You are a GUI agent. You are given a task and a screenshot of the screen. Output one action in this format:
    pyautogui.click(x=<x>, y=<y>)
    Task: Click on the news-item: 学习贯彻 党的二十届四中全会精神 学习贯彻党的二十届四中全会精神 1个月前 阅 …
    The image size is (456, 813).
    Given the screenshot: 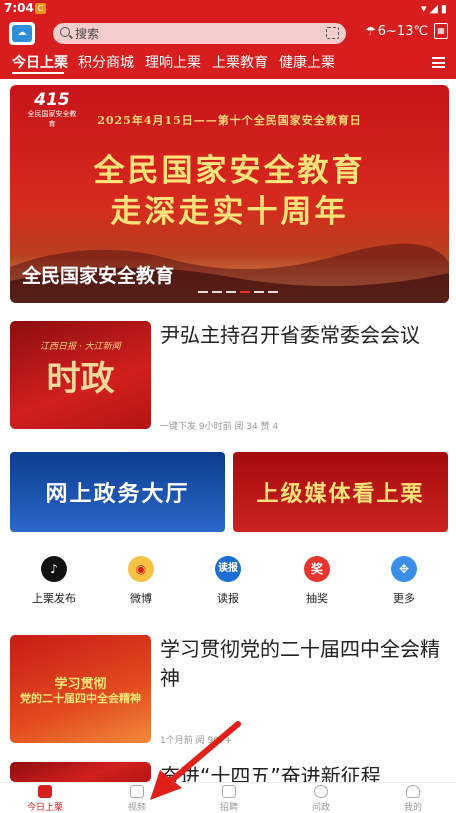 What is the action you would take?
    pyautogui.click(x=230, y=690)
    